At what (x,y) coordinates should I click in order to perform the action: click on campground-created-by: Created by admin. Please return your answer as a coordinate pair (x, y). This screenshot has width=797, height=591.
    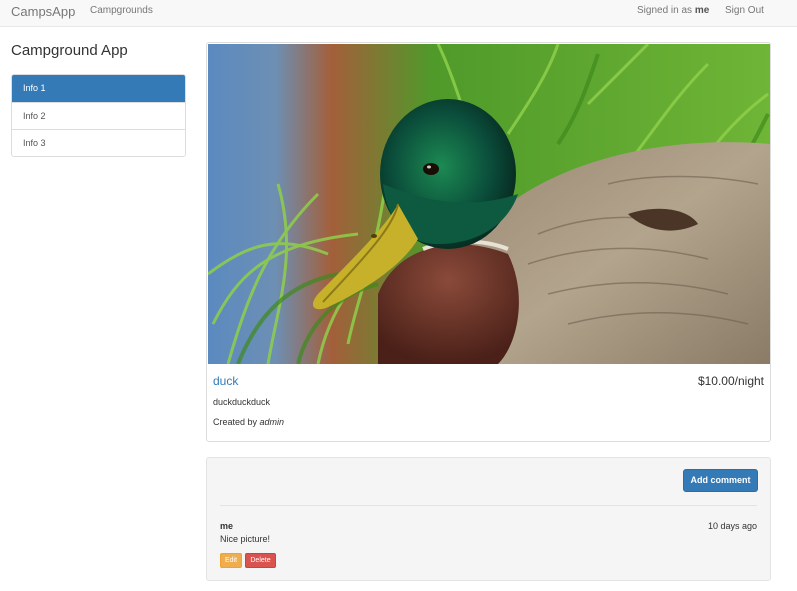
    Looking at the image, I should click on (248, 422).